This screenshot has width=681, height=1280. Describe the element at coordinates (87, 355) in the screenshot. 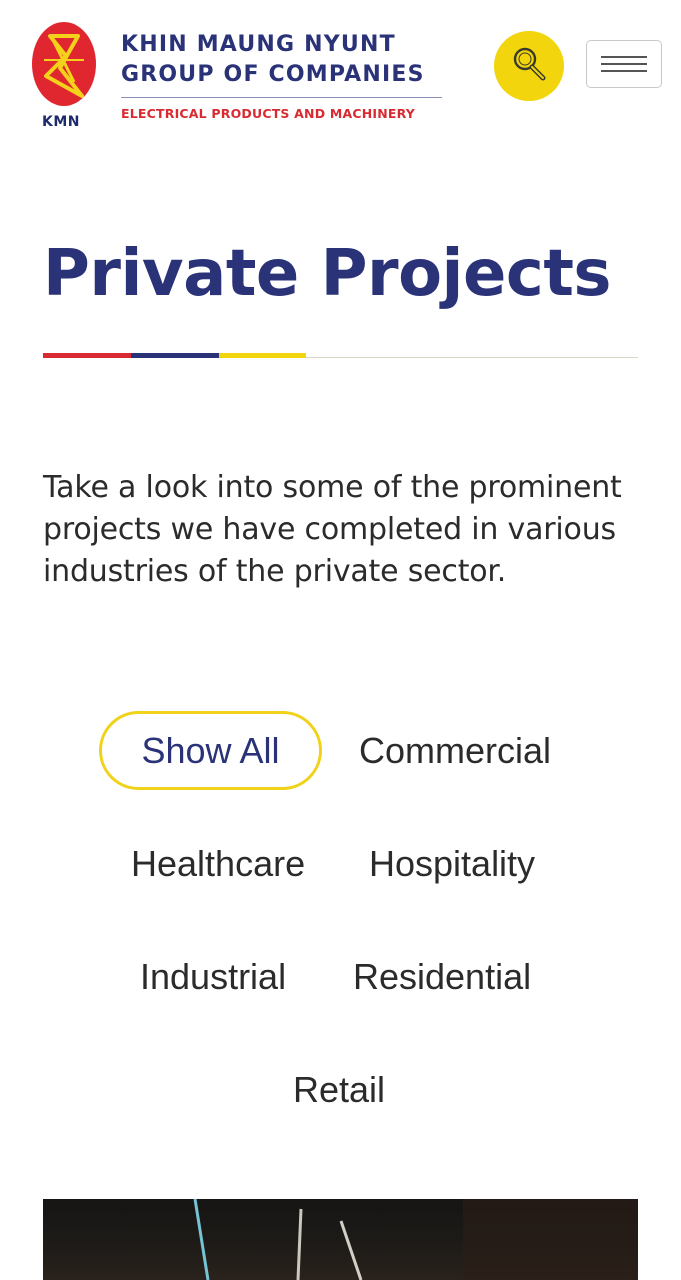

I see `underline-red-segment` at that location.